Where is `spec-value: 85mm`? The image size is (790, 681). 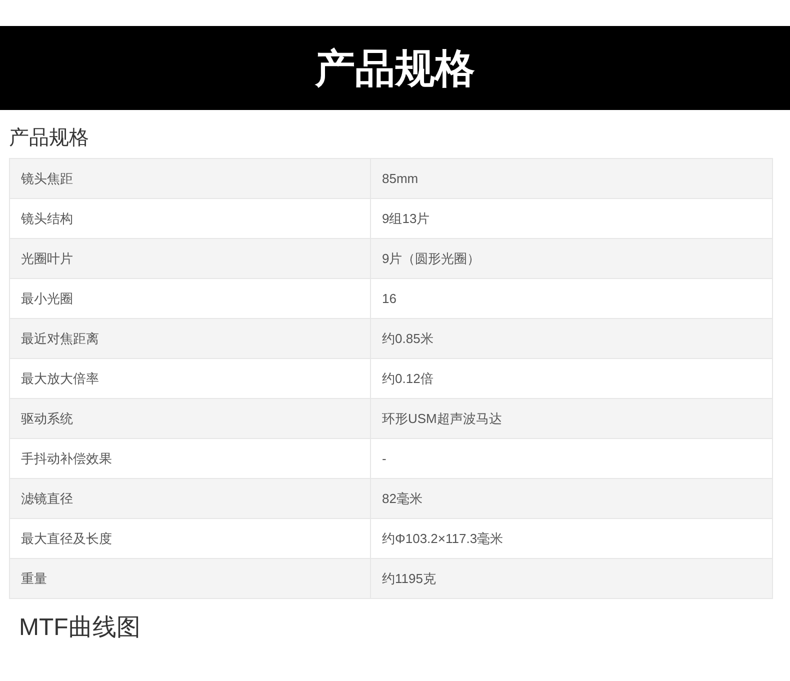
spec-value: 85mm is located at coordinates (571, 178).